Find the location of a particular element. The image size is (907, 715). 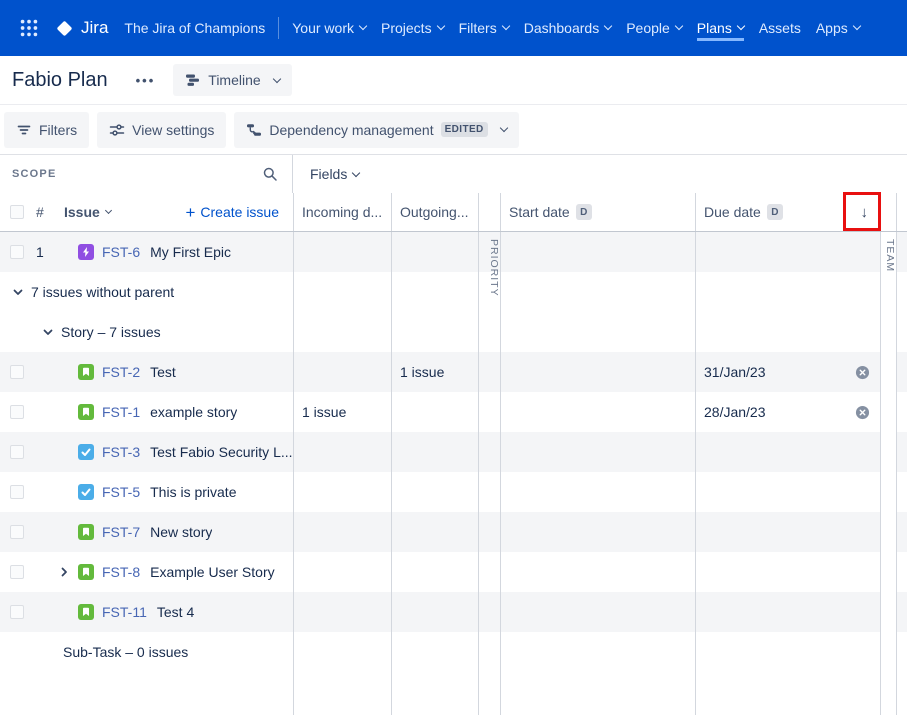

filters-button: Filters is located at coordinates (47, 129).